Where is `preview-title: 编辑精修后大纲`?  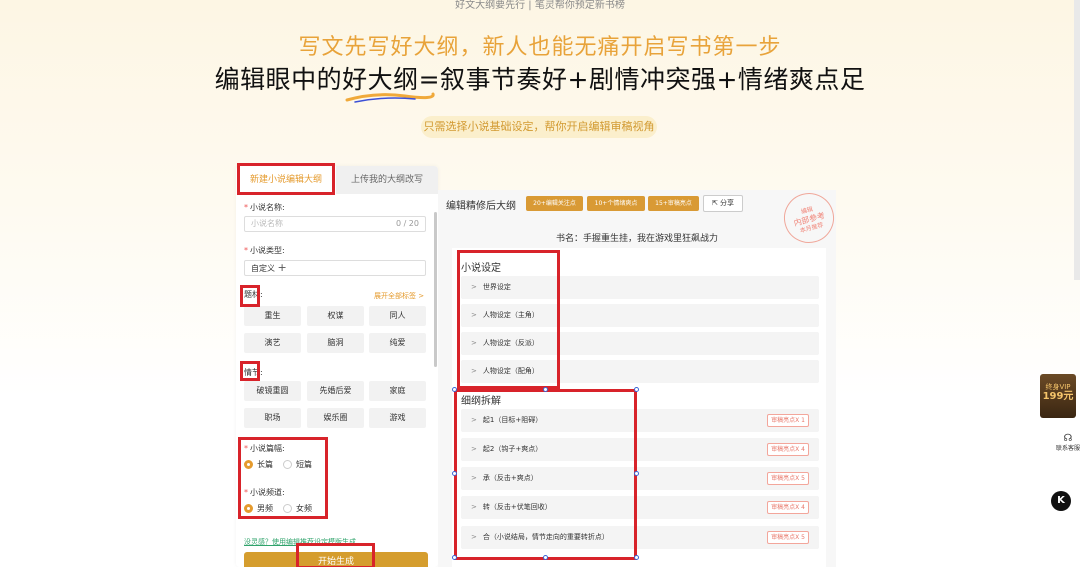
preview-title: 编辑精修后大纲 is located at coordinates (481, 206).